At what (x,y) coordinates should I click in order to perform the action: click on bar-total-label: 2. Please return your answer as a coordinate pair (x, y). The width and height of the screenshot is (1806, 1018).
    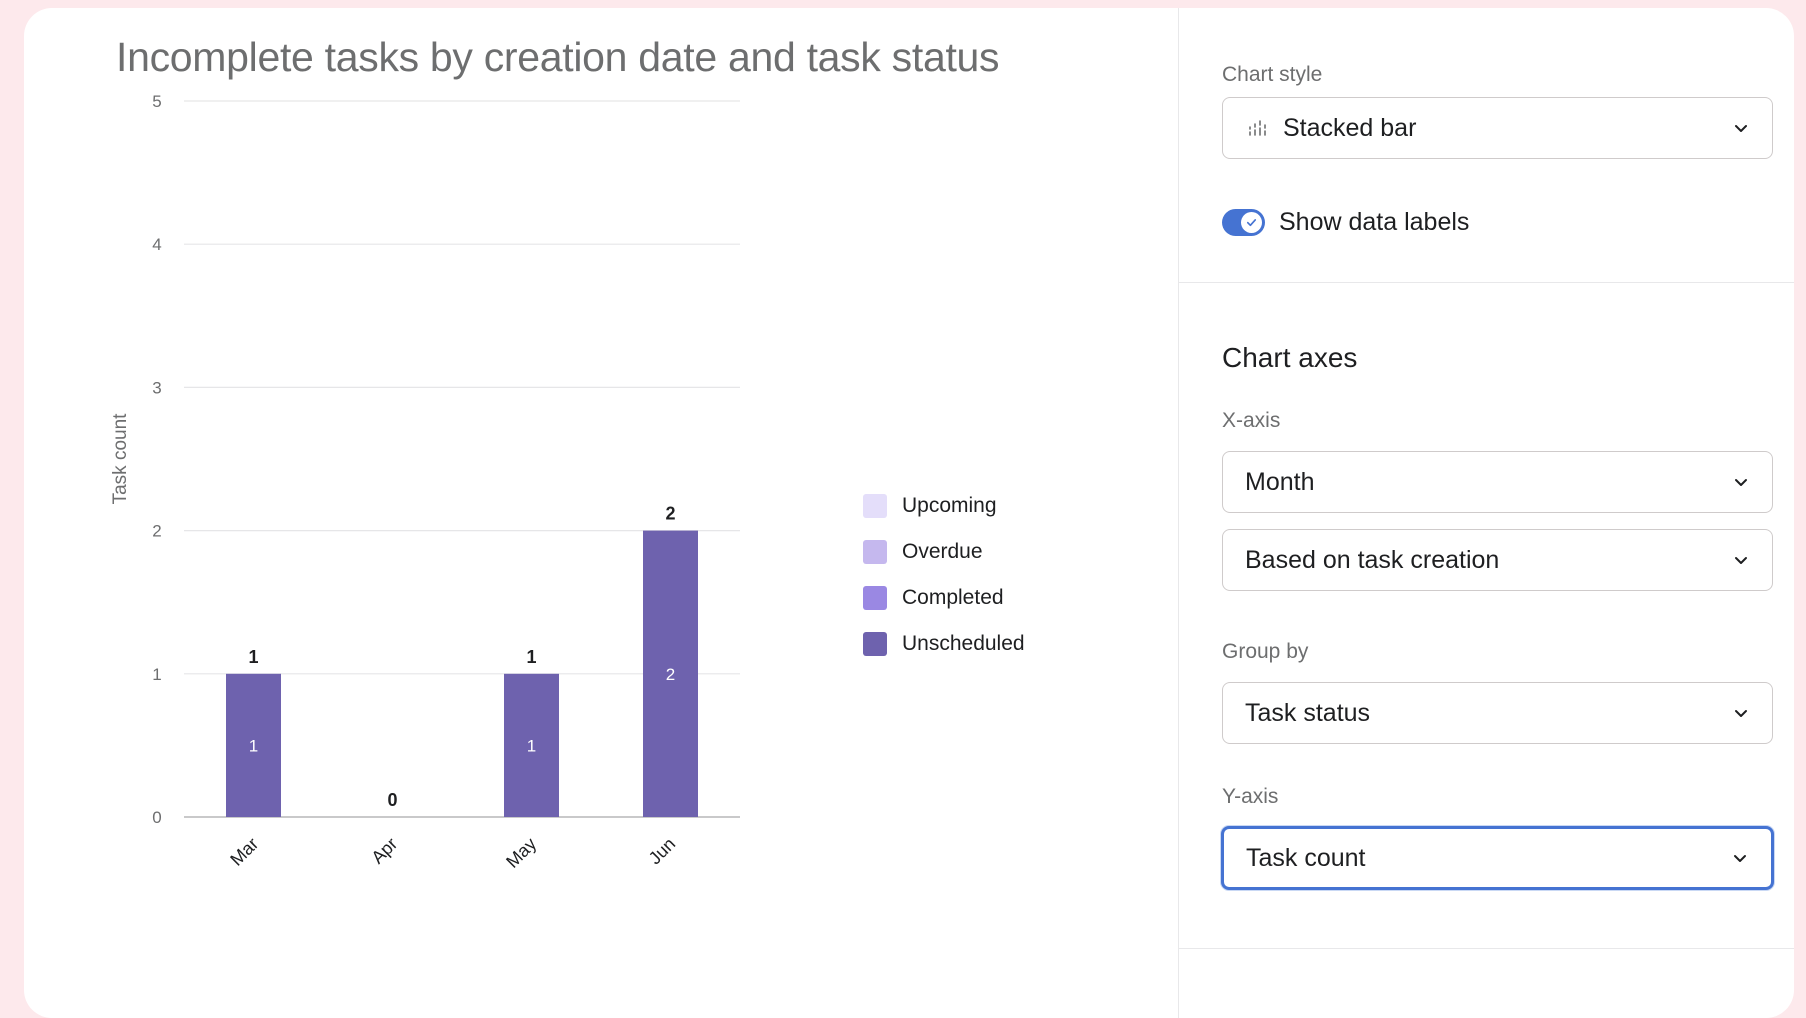
    Looking at the image, I should click on (670, 514).